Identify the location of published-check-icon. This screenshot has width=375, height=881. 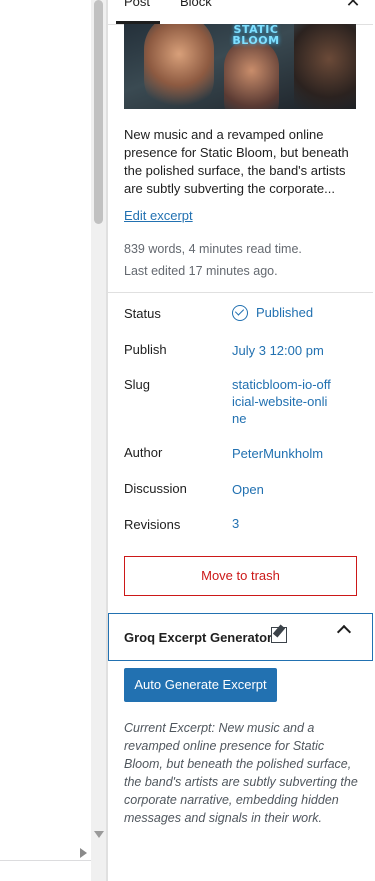
(240, 313).